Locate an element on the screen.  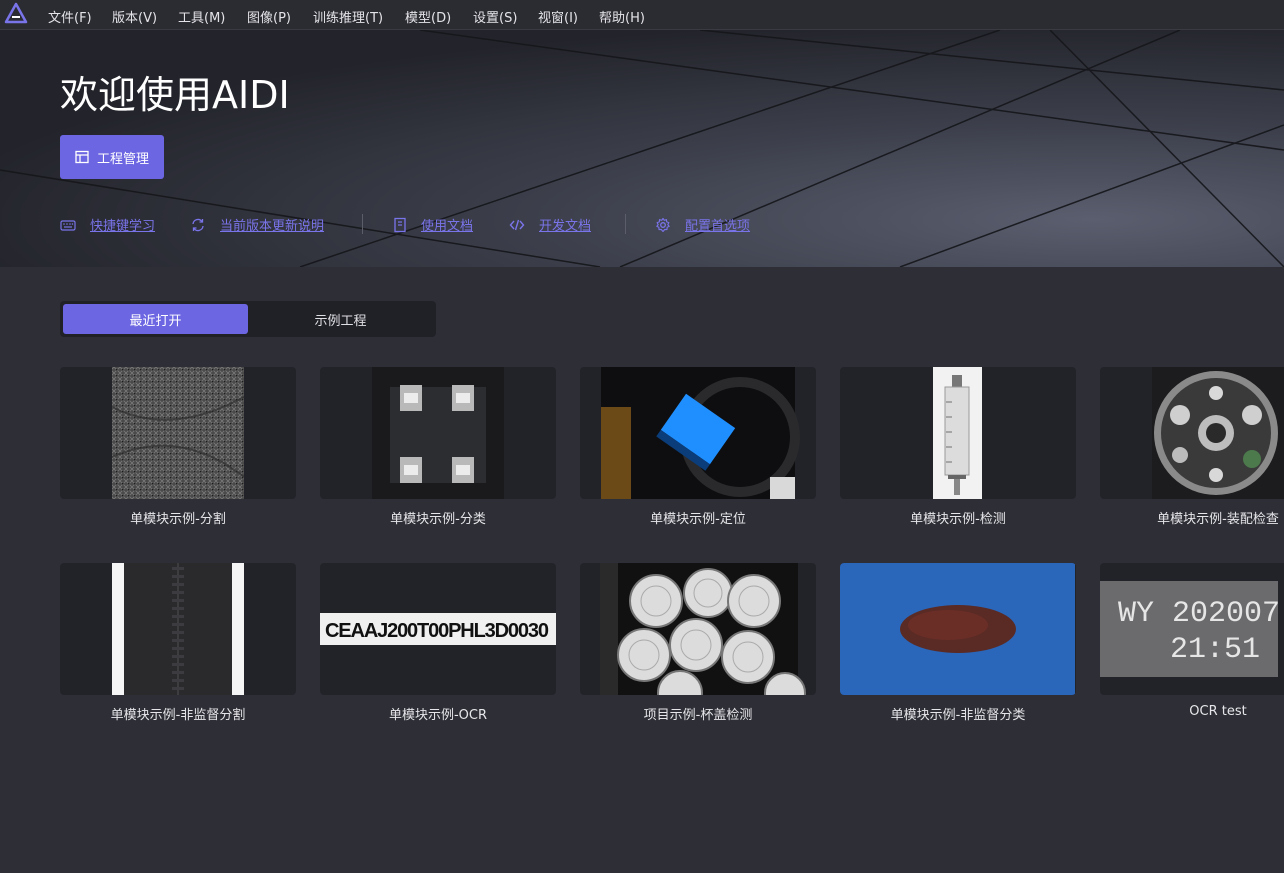
project-name: 单模块示例-定位 is located at coordinates (698, 519).